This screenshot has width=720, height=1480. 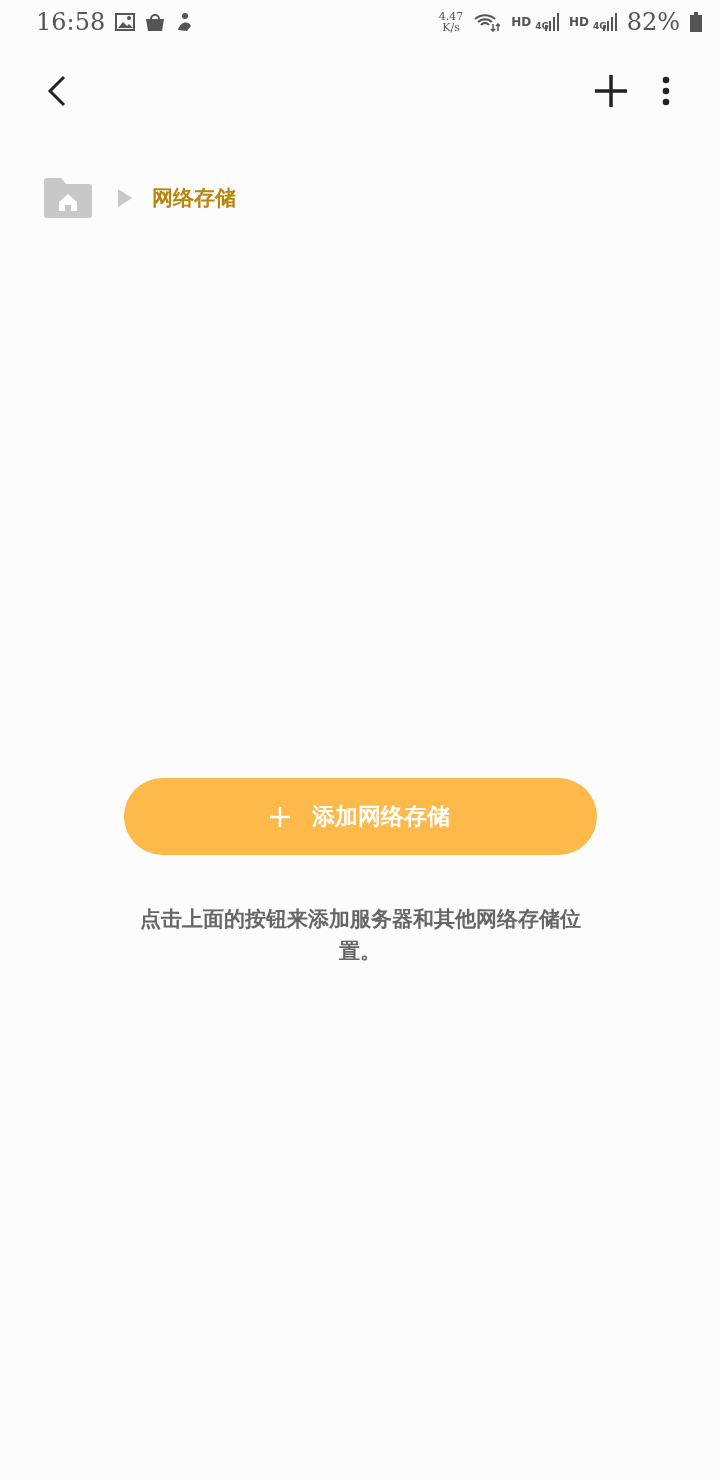 What do you see at coordinates (194, 198) in the screenshot?
I see `breadcrumb-item: 网络存储` at bounding box center [194, 198].